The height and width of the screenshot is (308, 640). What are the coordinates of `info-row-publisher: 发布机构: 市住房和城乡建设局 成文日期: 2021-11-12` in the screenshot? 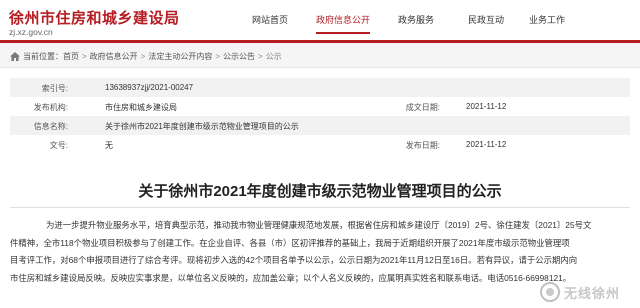 It's located at (320, 106).